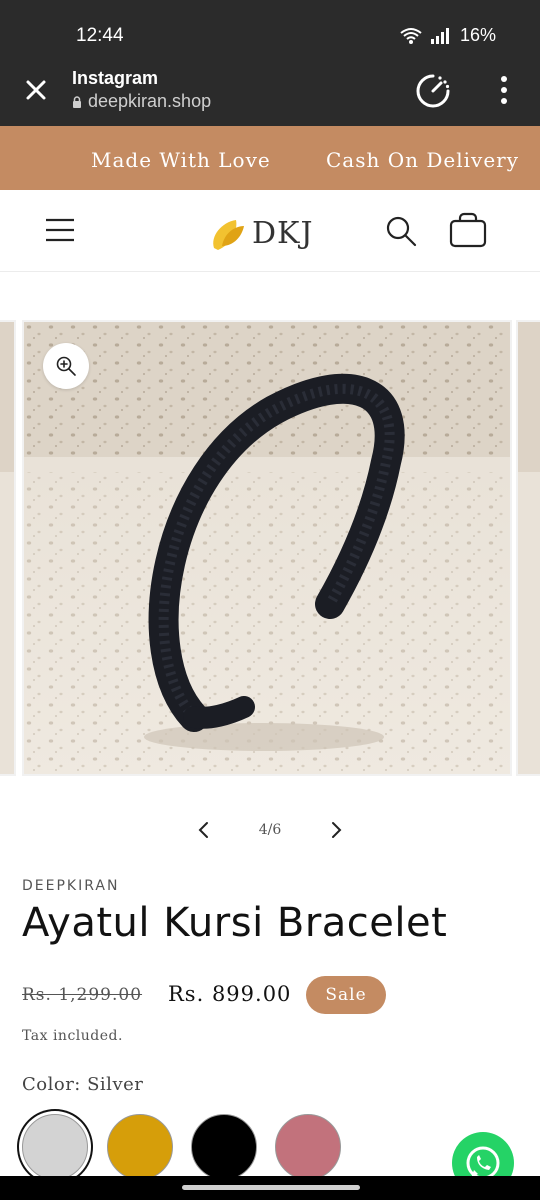 This screenshot has width=540, height=1200. I want to click on battery-percent: 16%, so click(477, 35).